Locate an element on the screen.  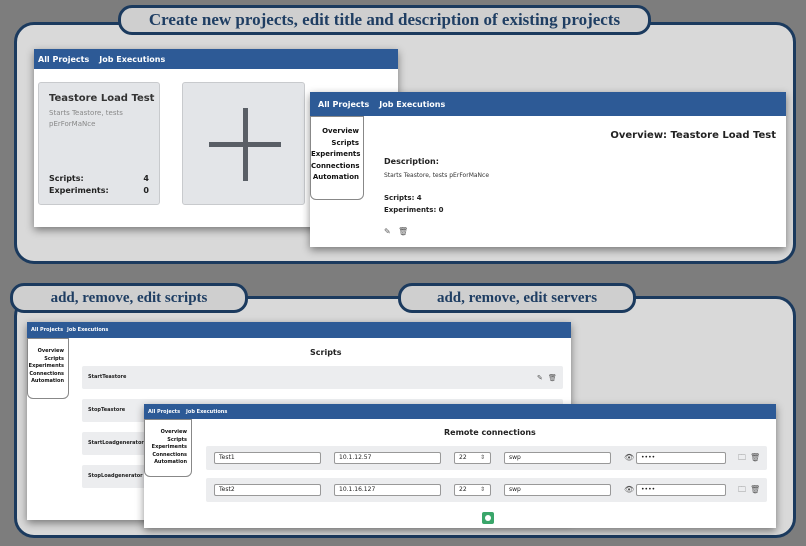
description-text: Starts Teastore, tests pErForMaNce is located at coordinates (437, 175).